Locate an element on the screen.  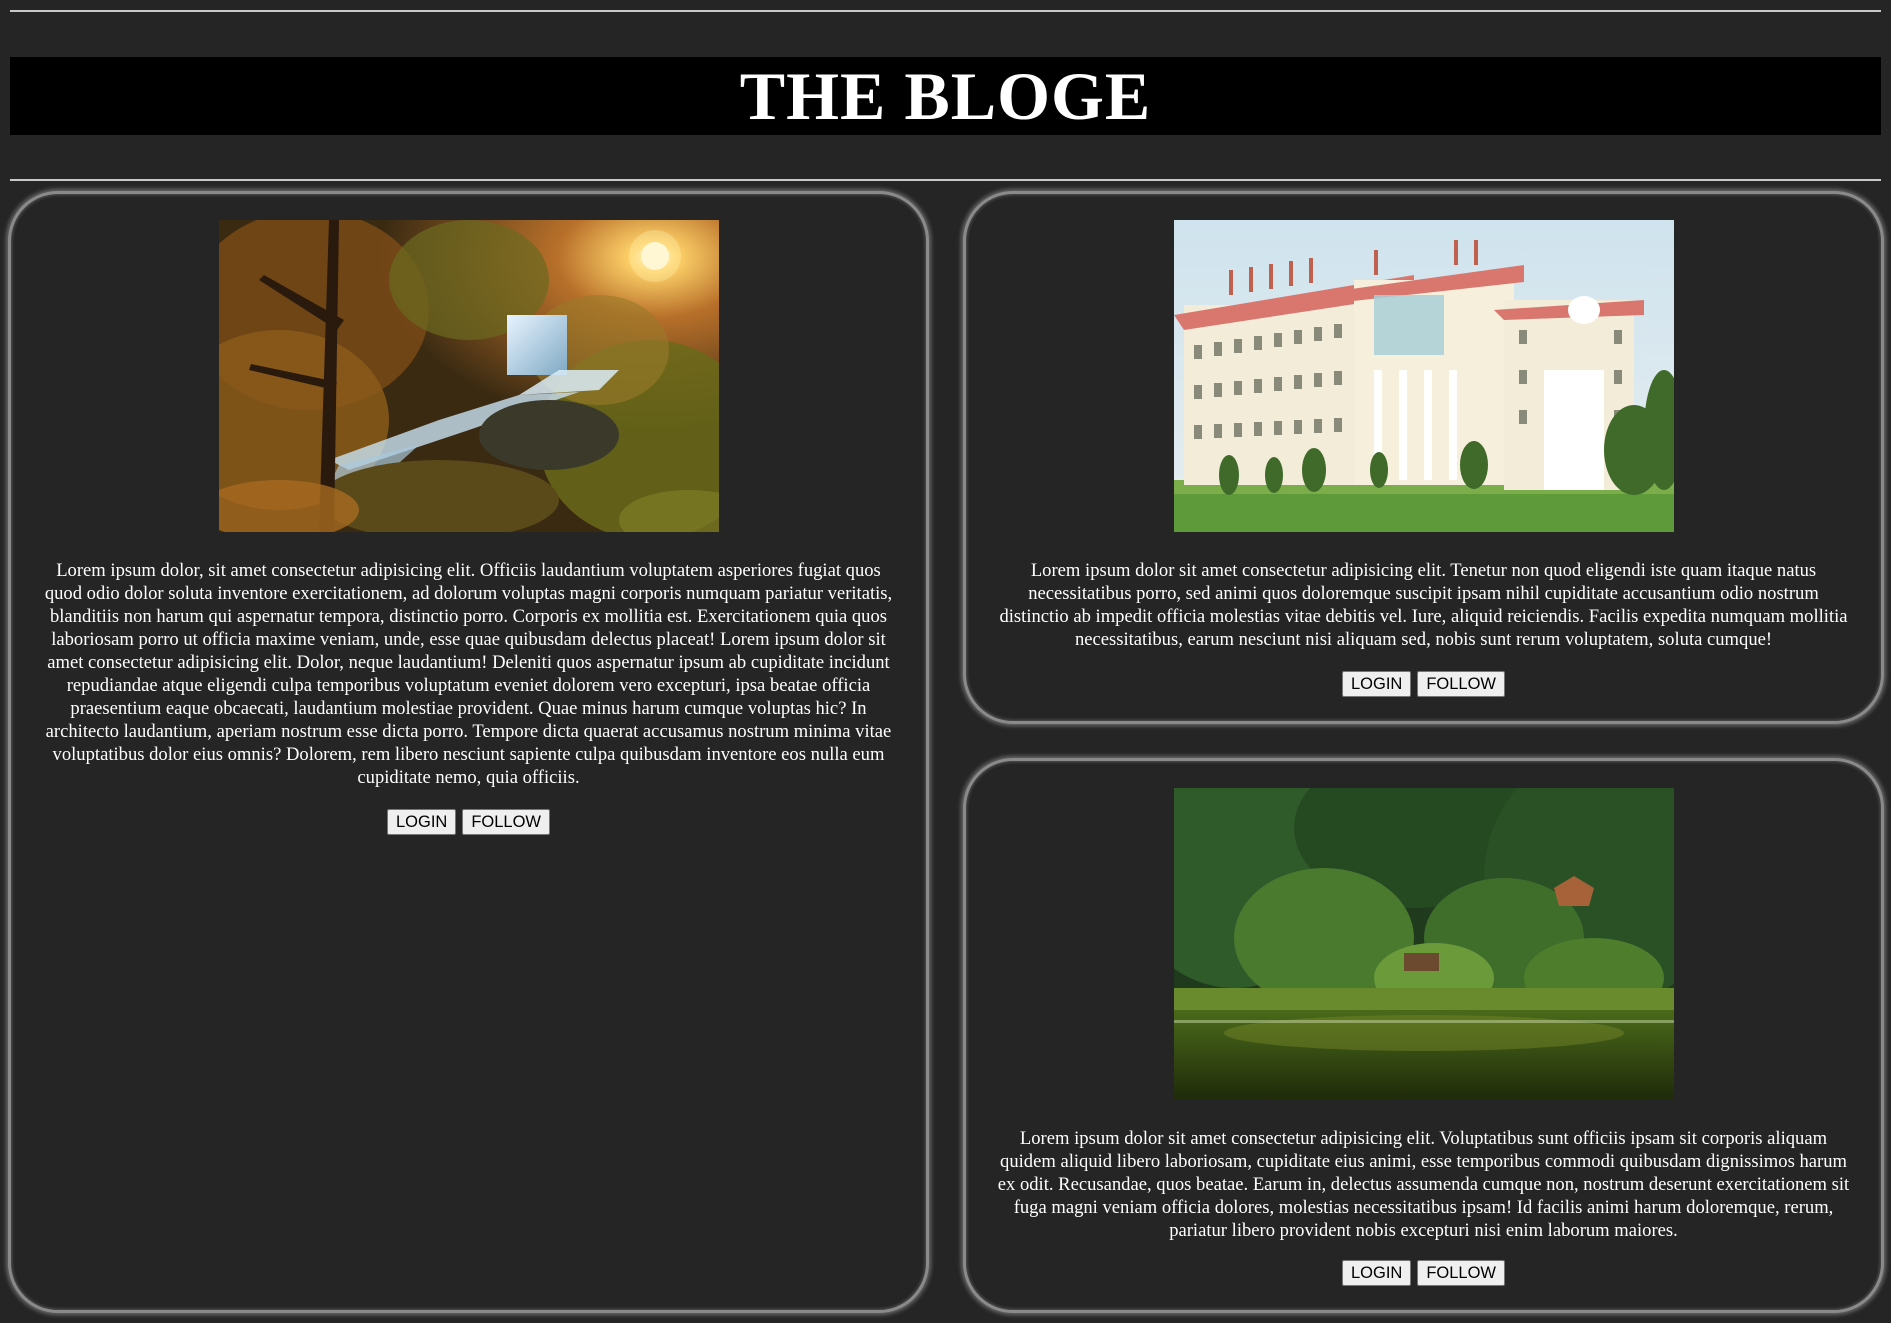
post-image-building is located at coordinates (1423, 376).